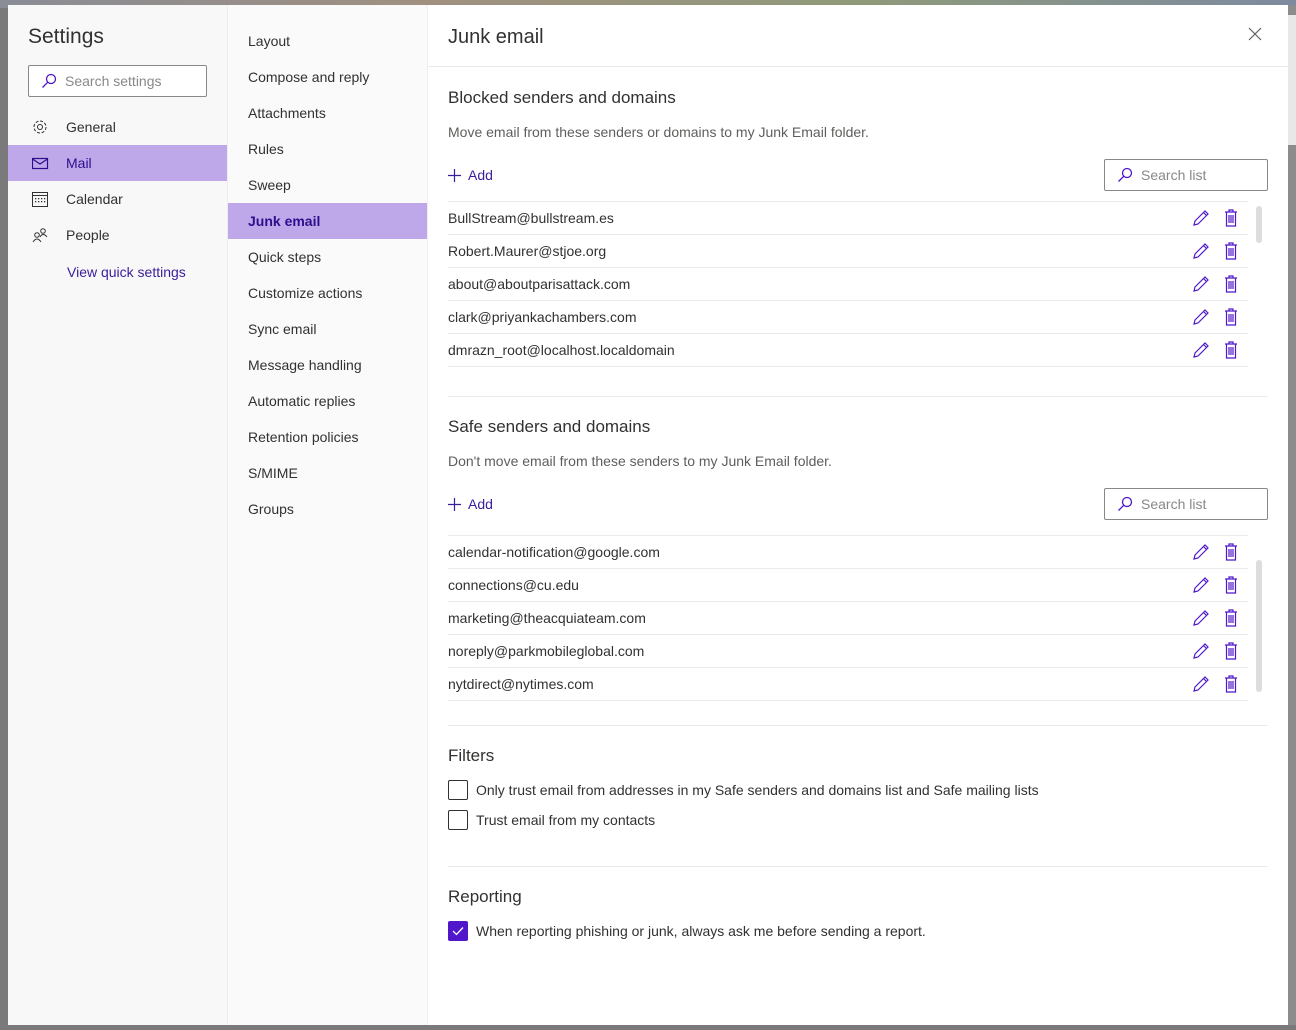  What do you see at coordinates (79, 163) in the screenshot?
I see `nav-label: Mail` at bounding box center [79, 163].